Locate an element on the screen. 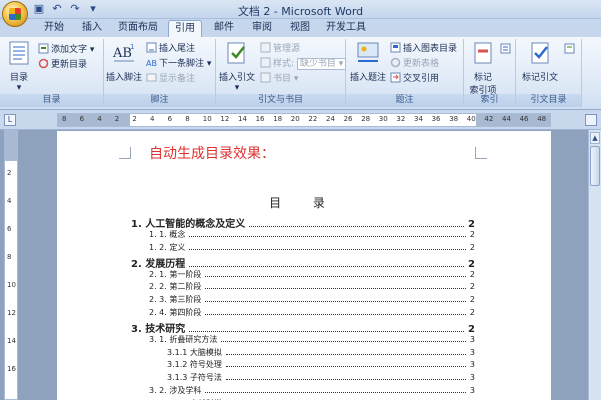  toc-entry: 3. 1. 折叠研究方法 3 is located at coordinates (312, 339).